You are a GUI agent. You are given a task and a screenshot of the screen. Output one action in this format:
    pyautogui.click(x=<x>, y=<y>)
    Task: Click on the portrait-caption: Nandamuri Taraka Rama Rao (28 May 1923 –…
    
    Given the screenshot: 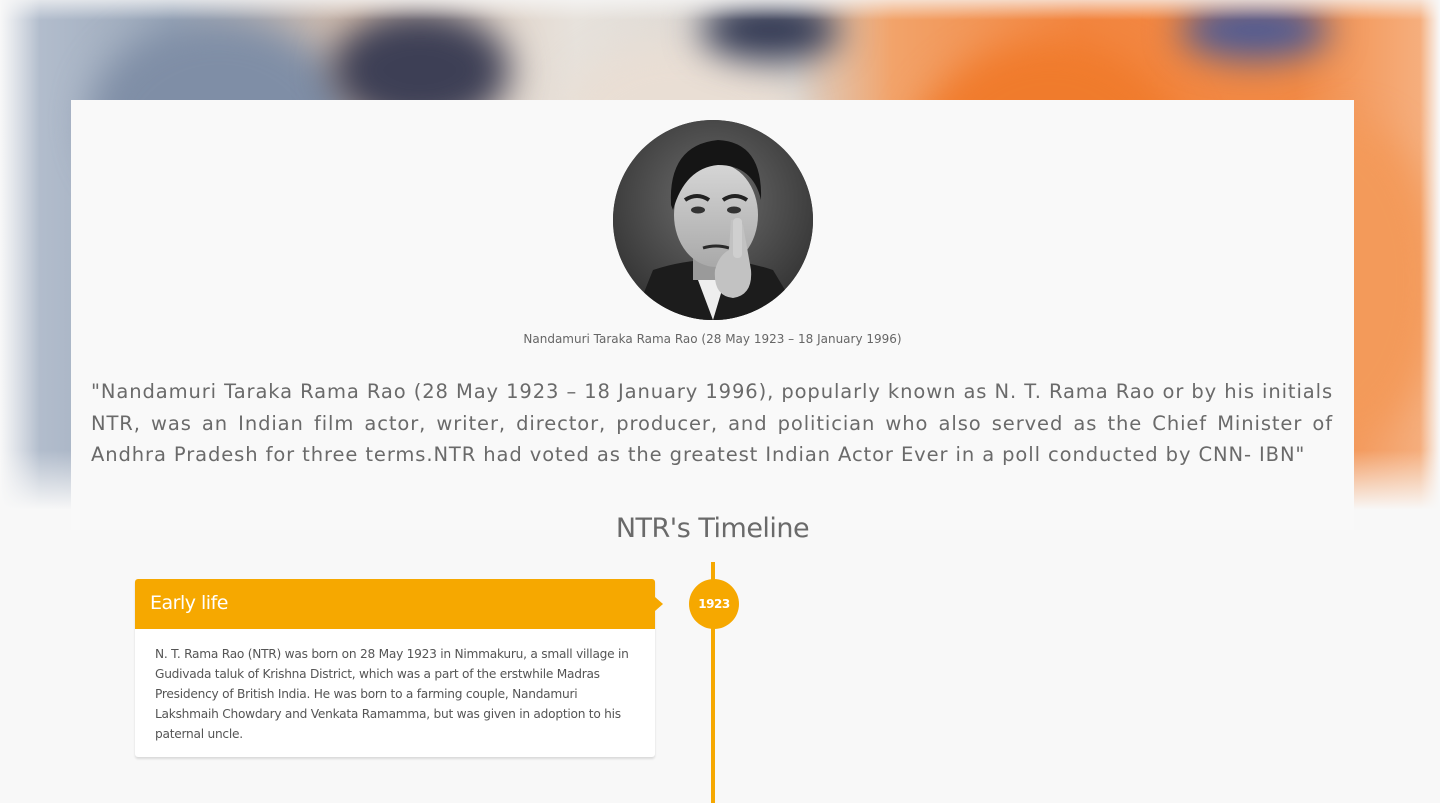 What is the action you would take?
    pyautogui.click(x=712, y=339)
    